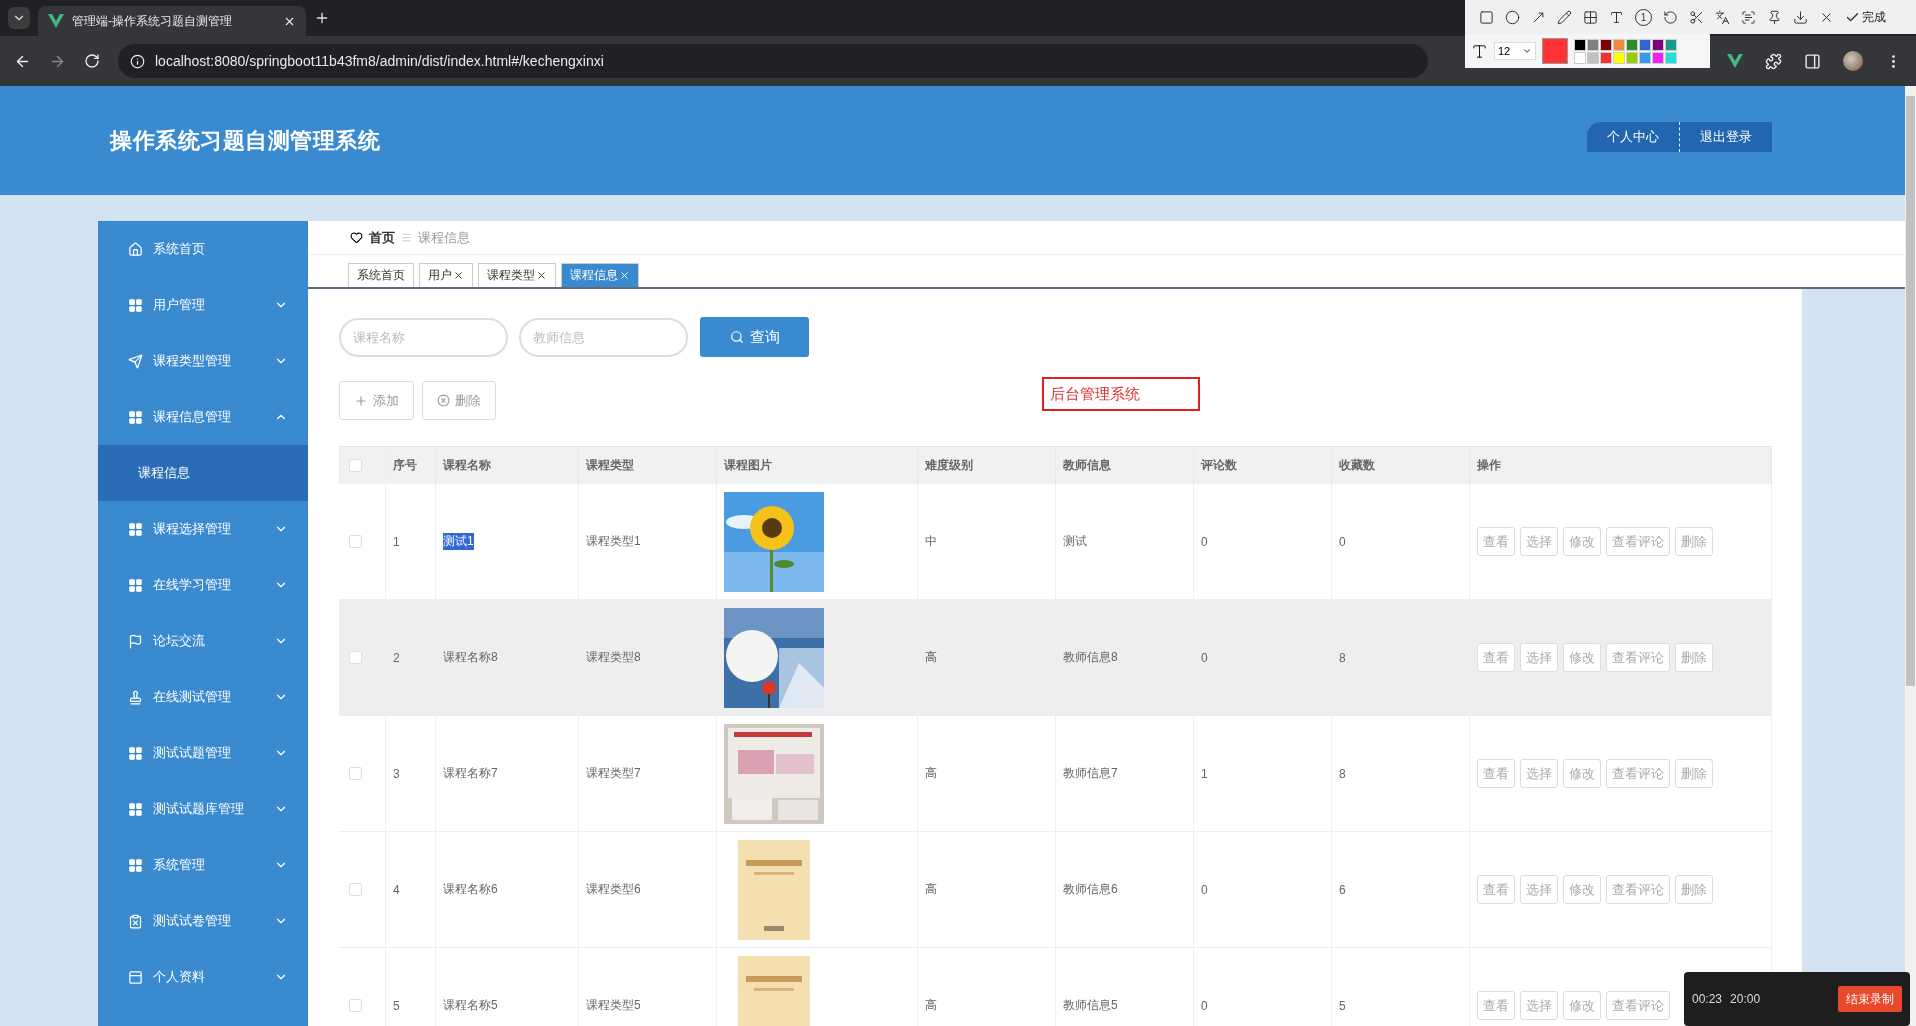  Describe the element at coordinates (1564, 17) in the screenshot. I see `pencil-tool-icon` at that location.